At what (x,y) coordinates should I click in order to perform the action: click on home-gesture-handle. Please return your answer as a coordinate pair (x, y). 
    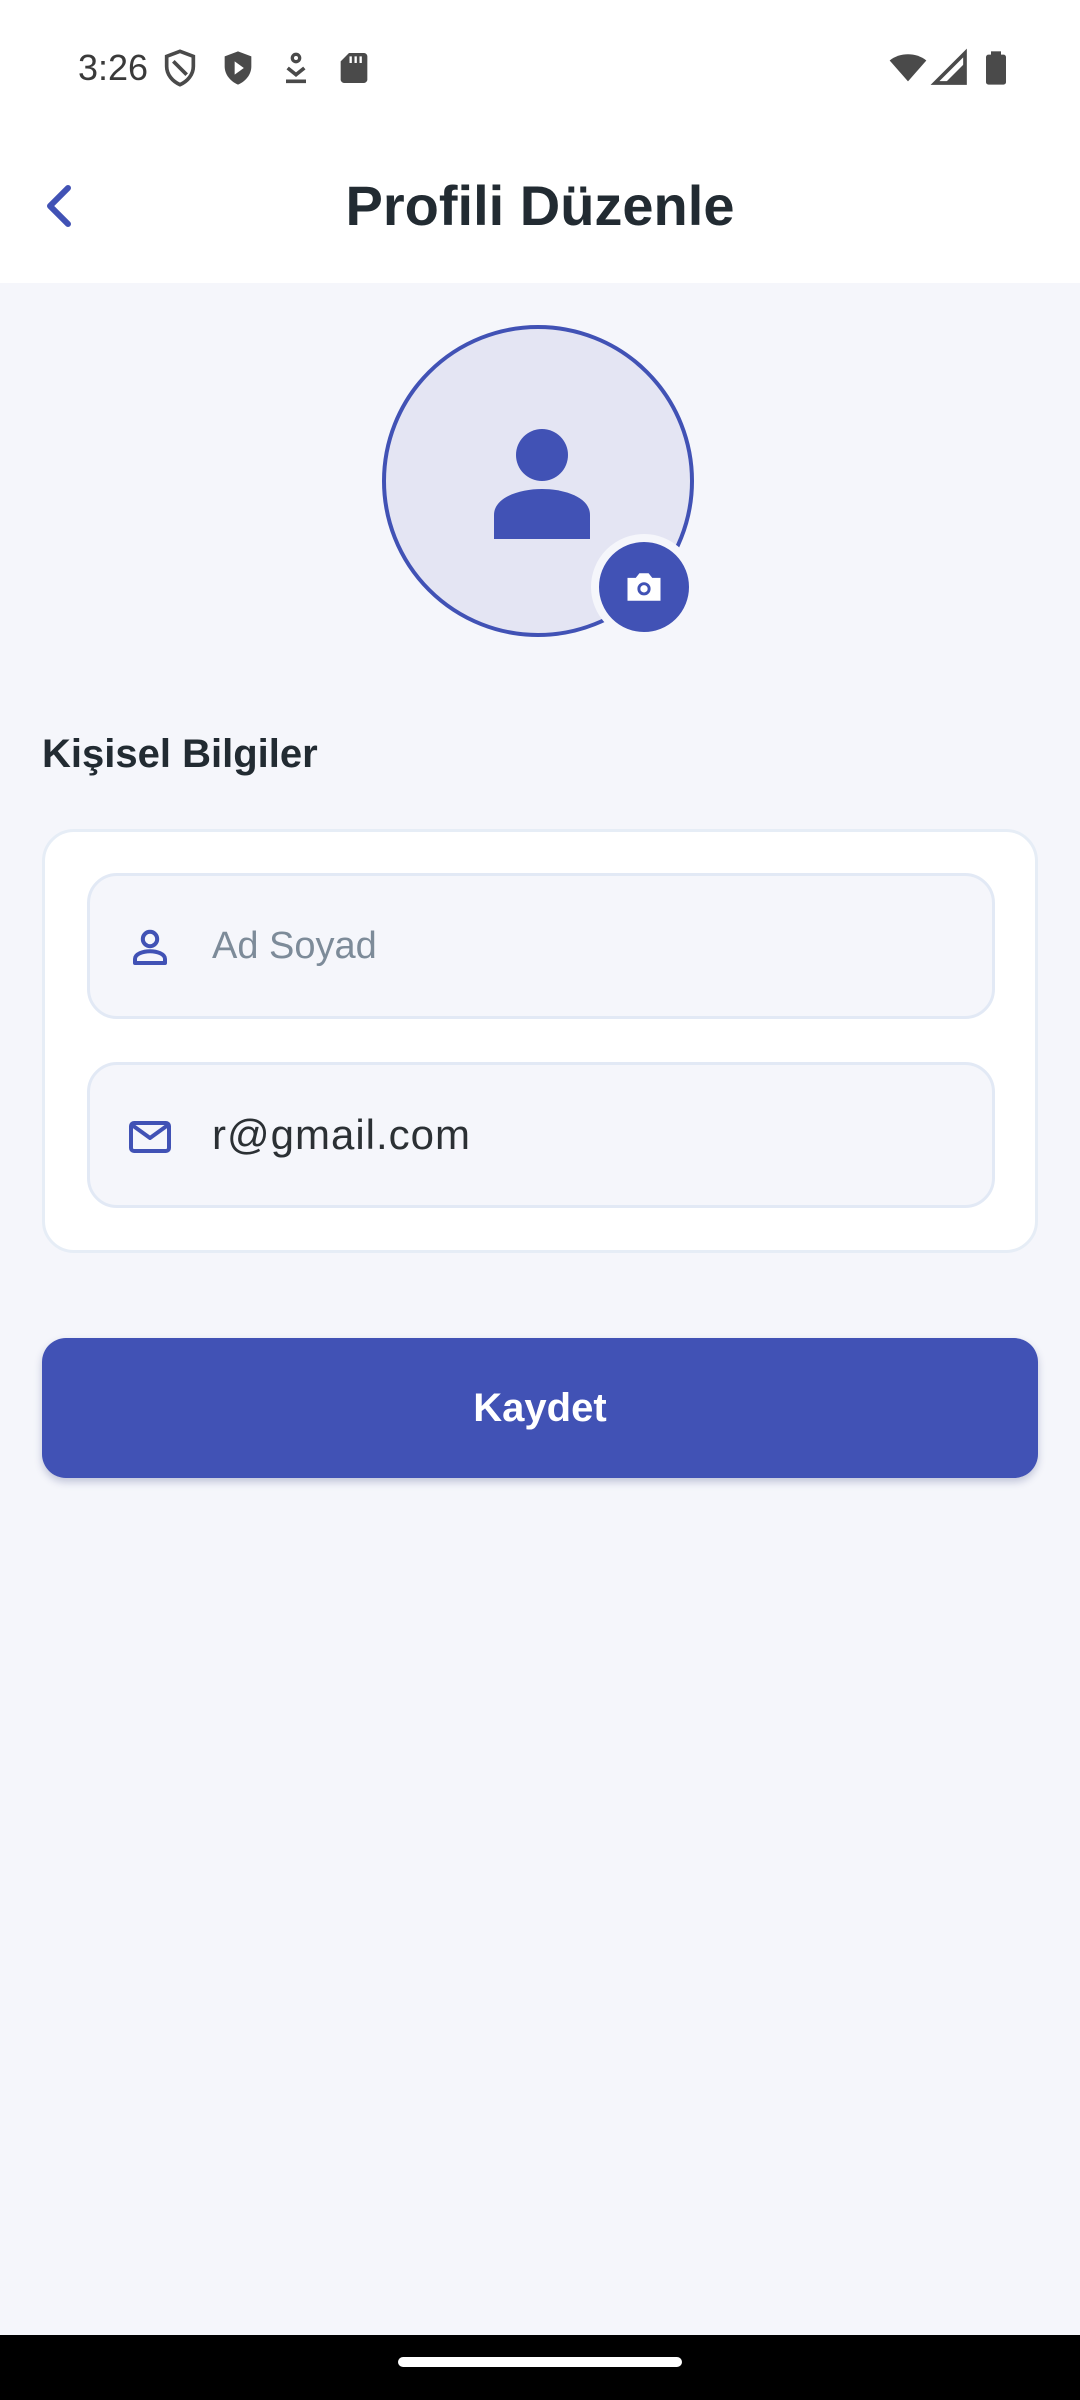
    Looking at the image, I should click on (540, 2362).